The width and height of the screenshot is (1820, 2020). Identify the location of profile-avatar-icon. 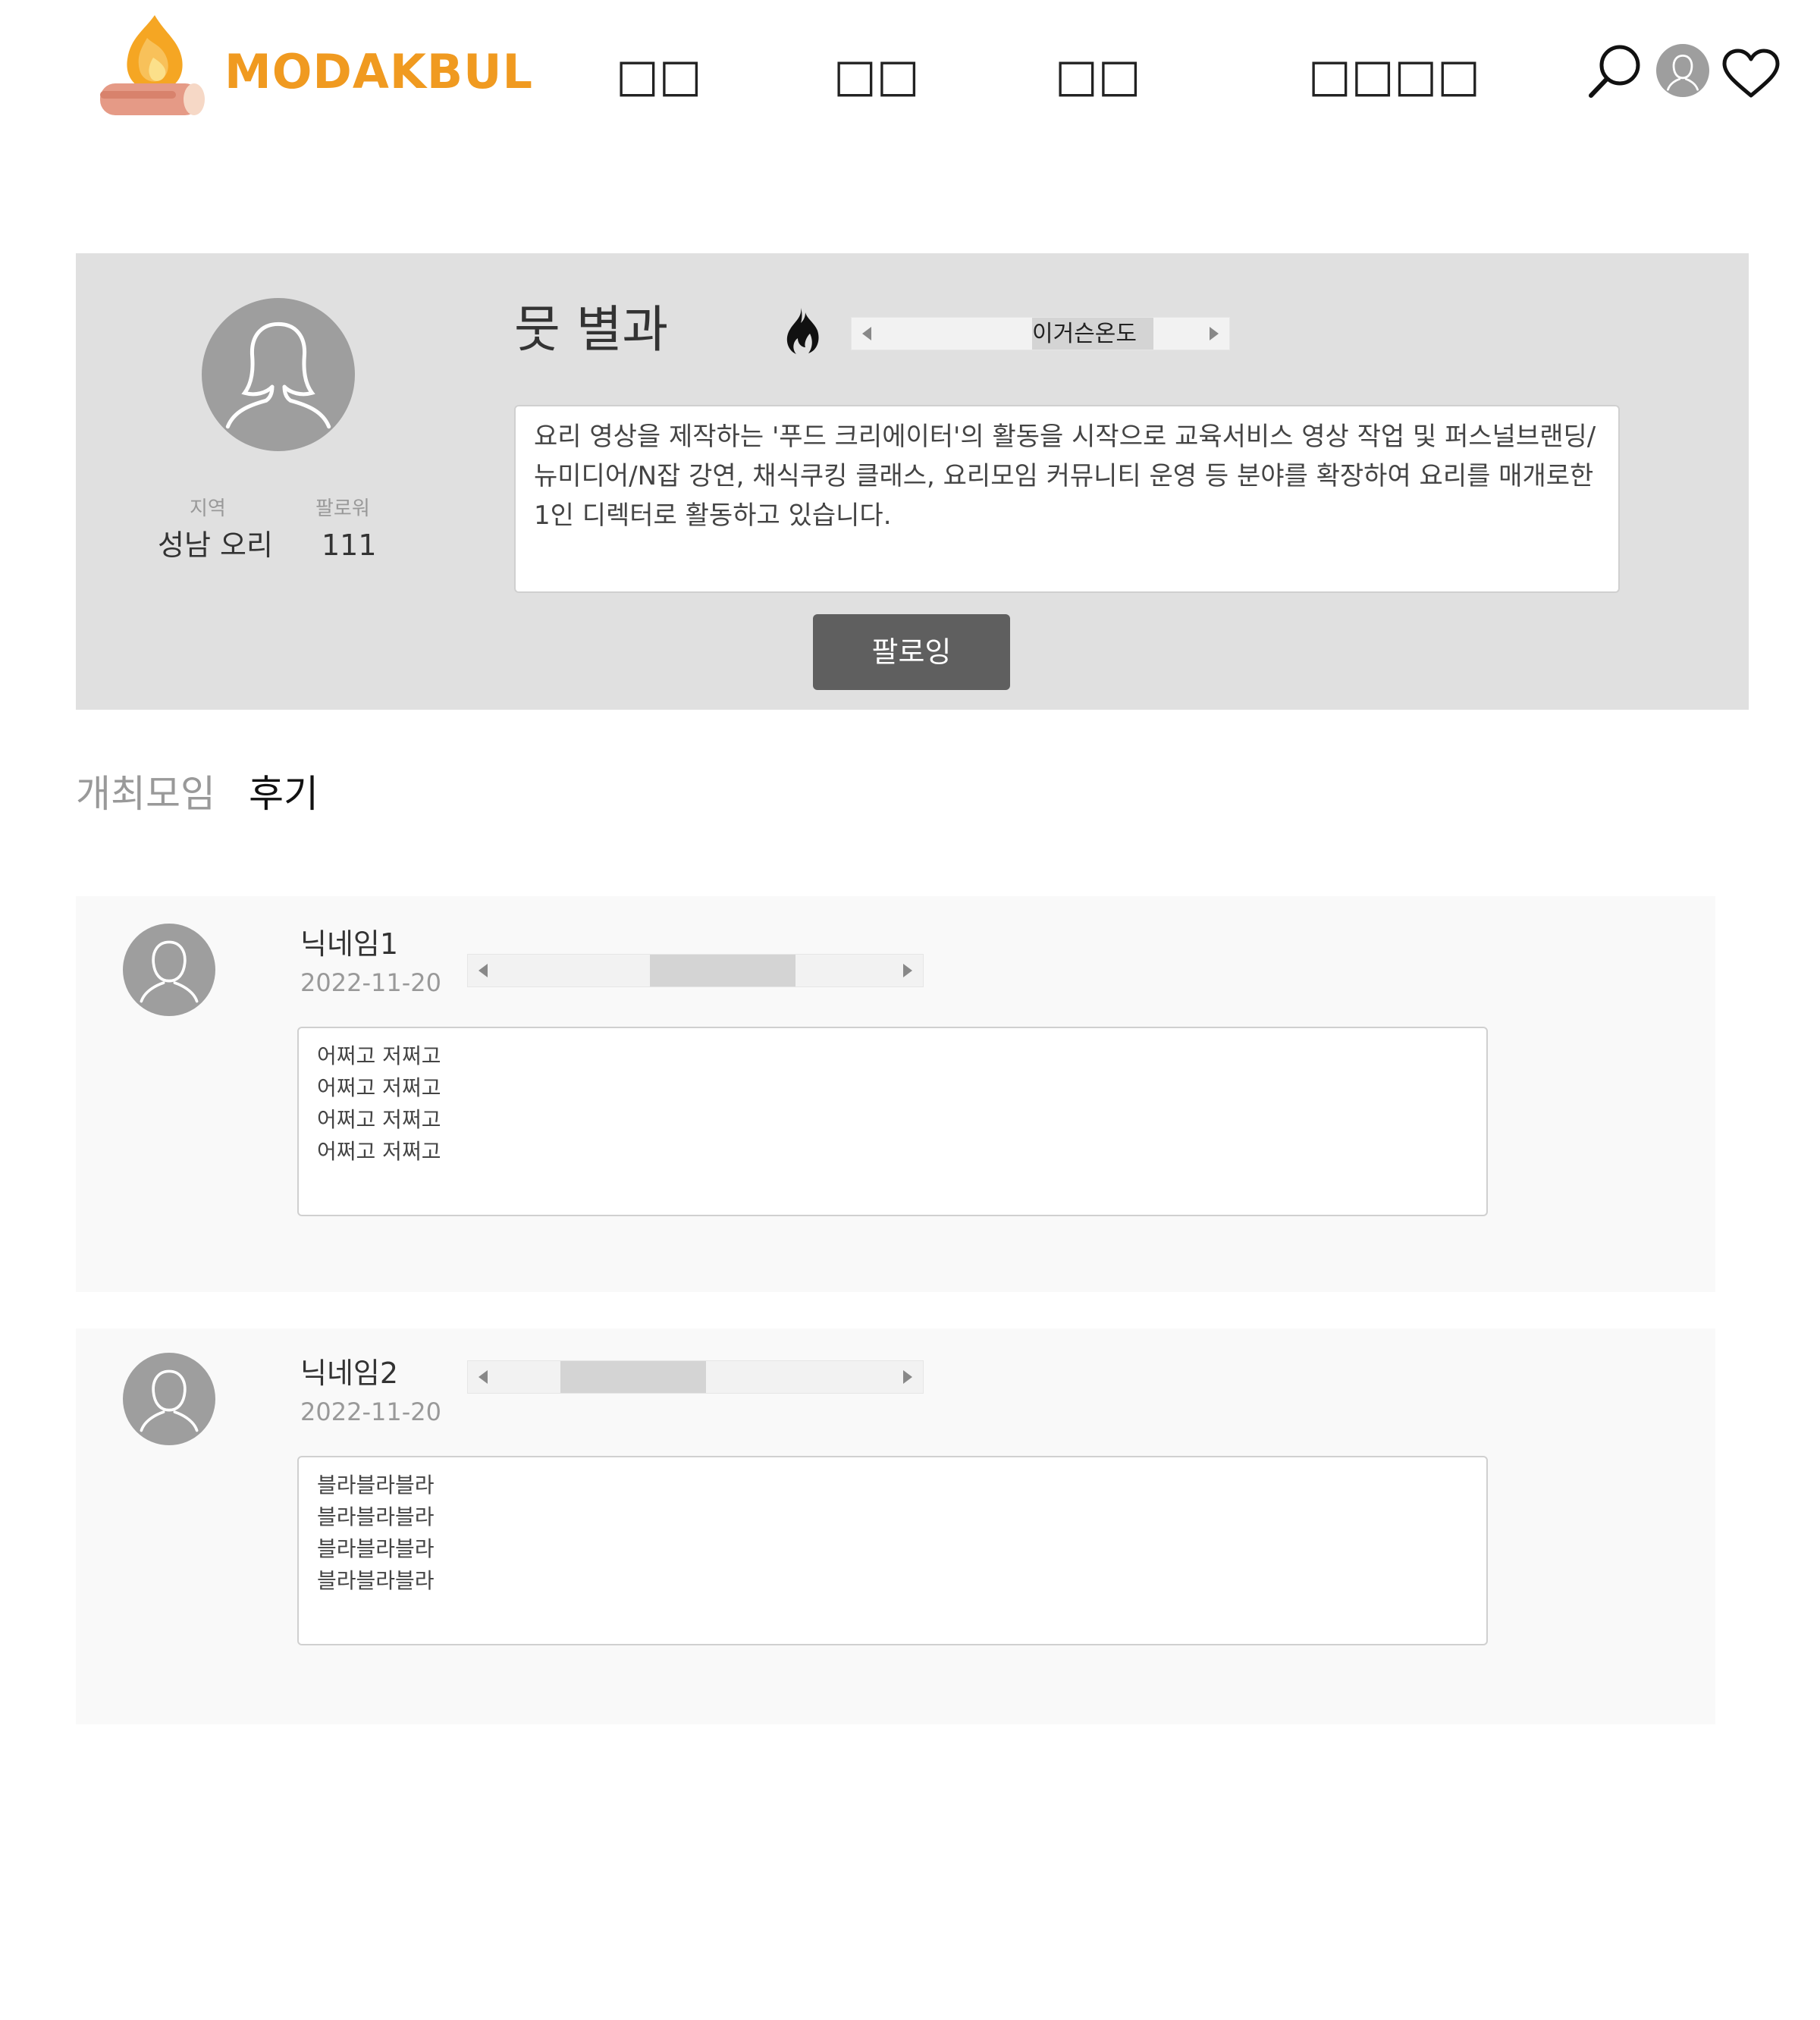
(278, 374).